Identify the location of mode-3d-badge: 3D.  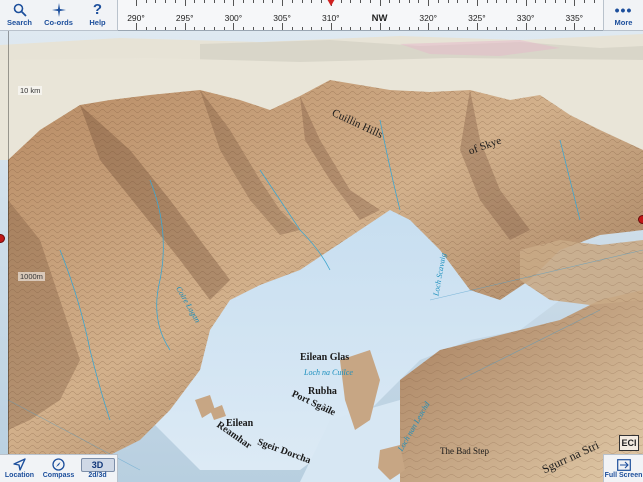
(97, 464).